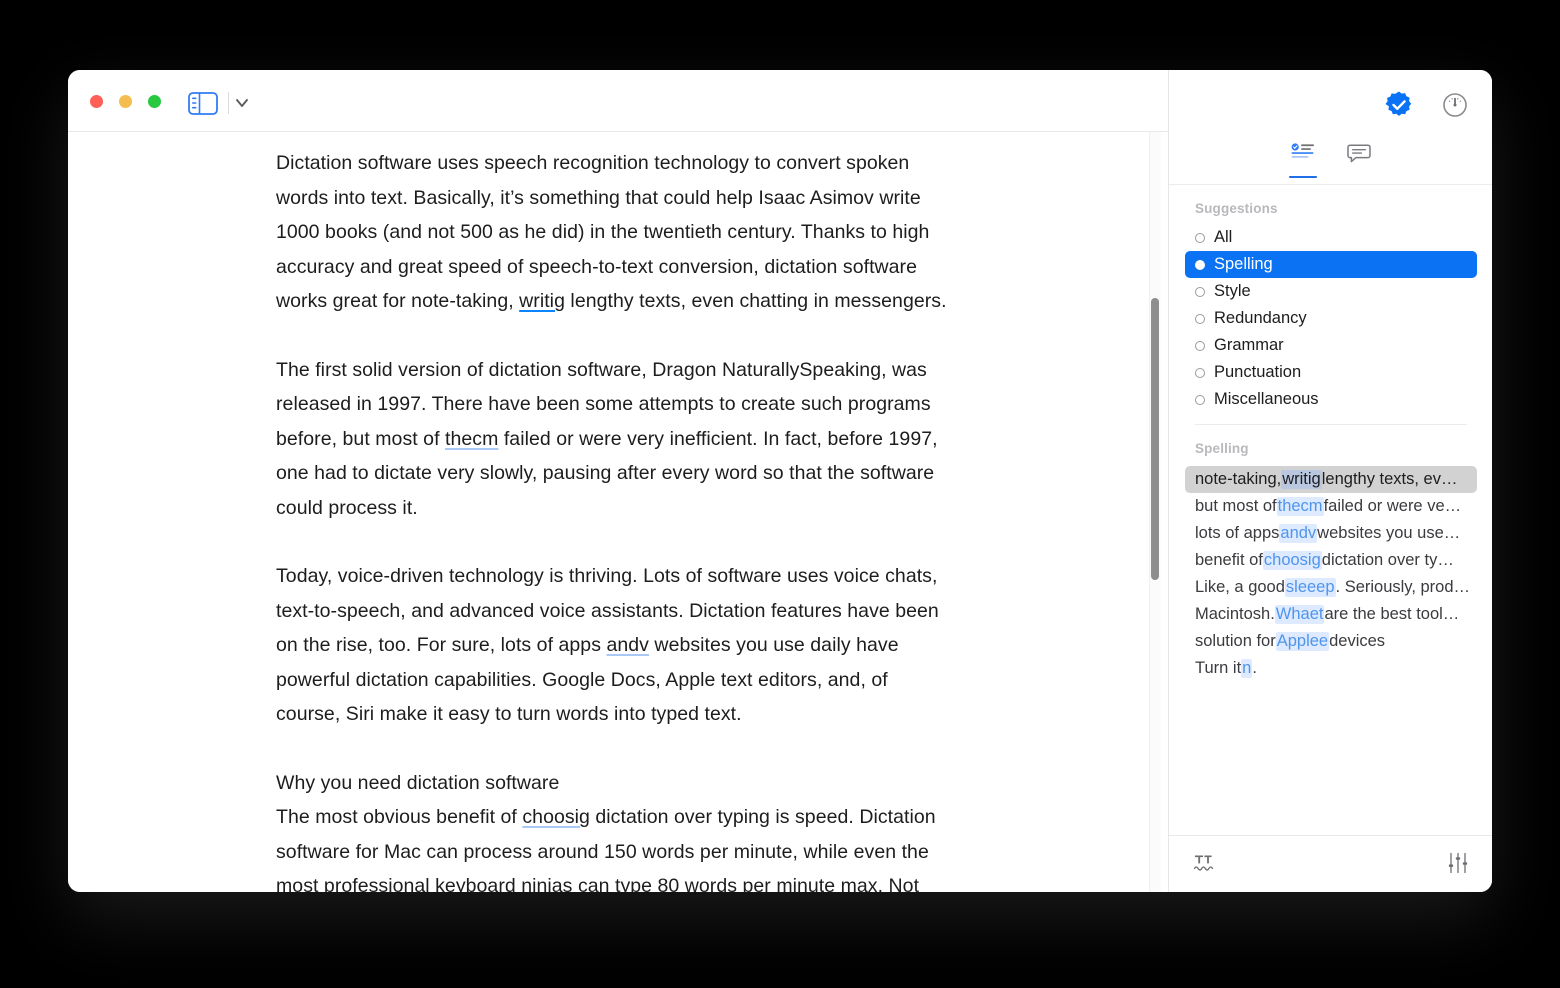  I want to click on suggestion-word: sleeep, so click(1310, 587).